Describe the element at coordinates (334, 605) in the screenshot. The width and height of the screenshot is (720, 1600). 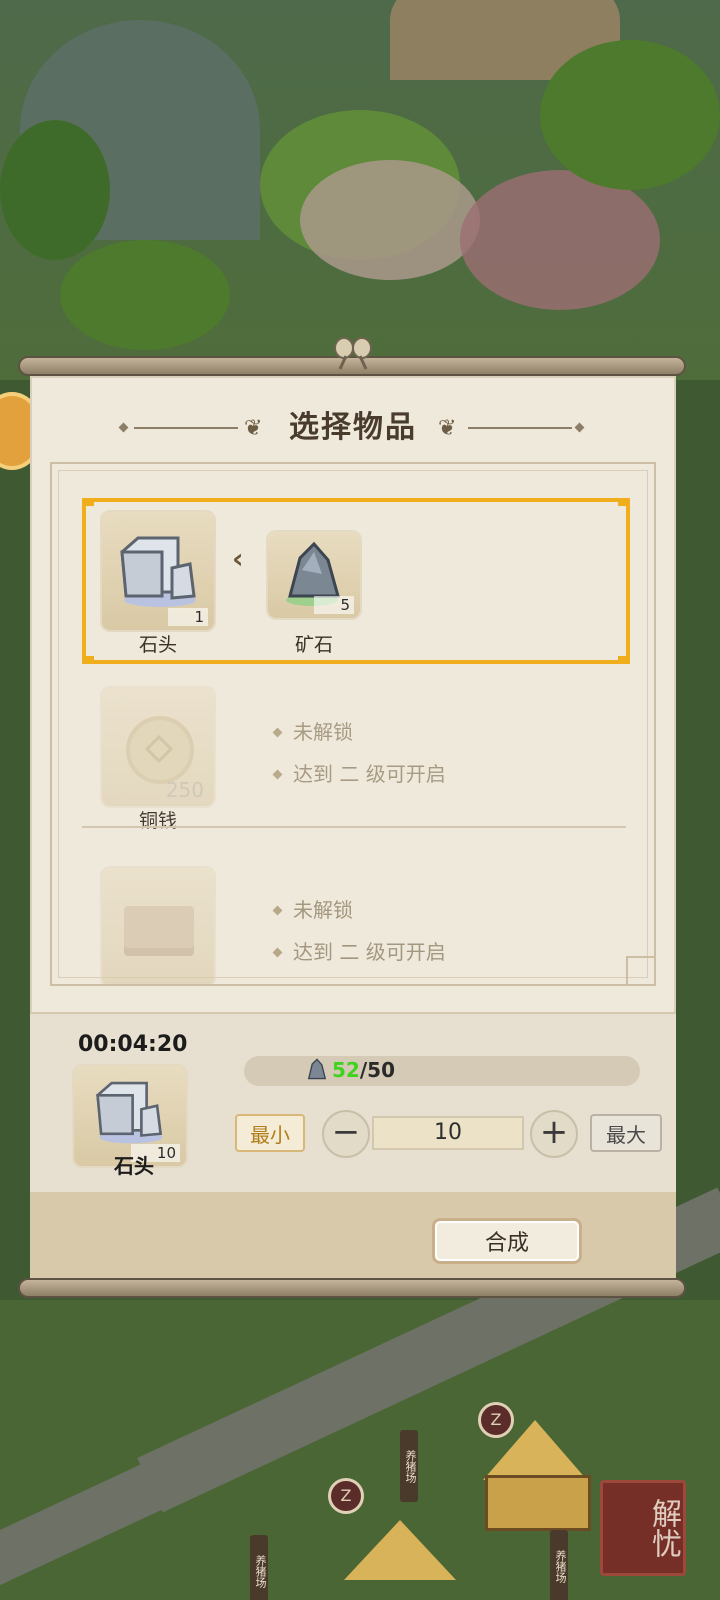
I see `item-count: 5` at that location.